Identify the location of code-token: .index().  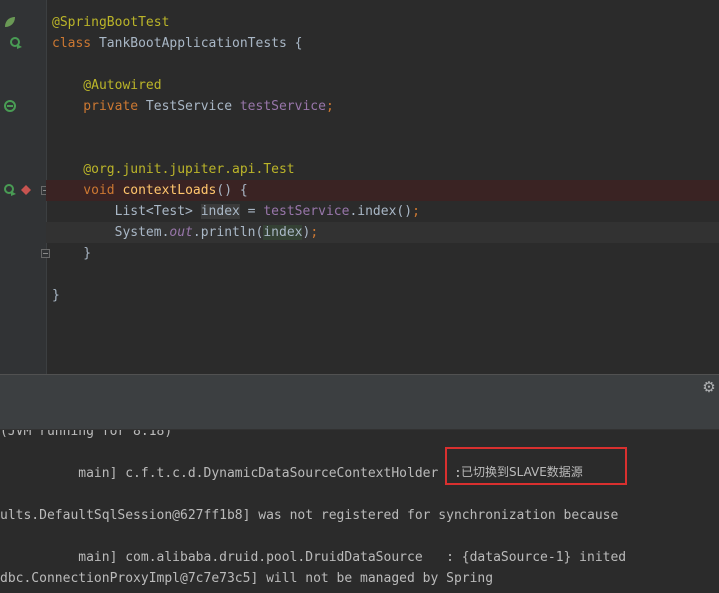
(381, 211).